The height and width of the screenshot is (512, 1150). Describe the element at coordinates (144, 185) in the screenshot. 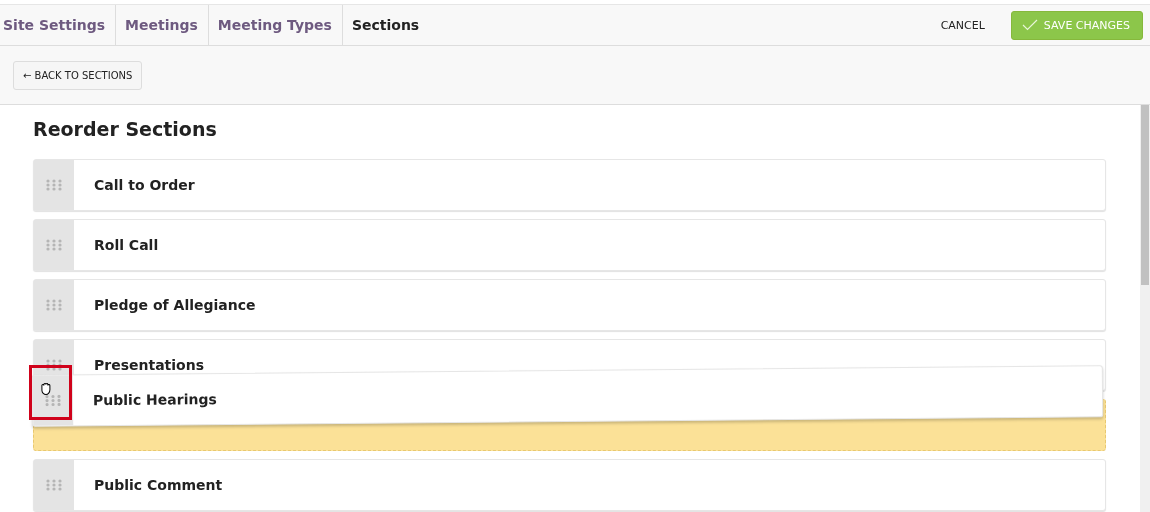

I see `section-name: Call to Order` at that location.